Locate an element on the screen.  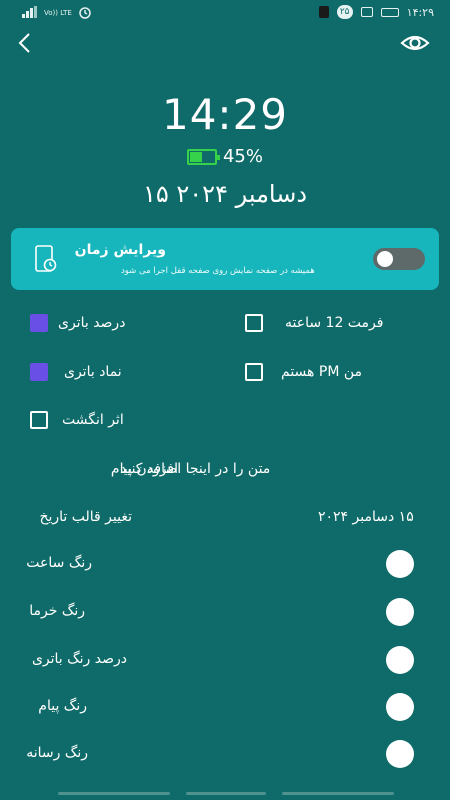
app-notification-icon is located at coordinates (323, 12).